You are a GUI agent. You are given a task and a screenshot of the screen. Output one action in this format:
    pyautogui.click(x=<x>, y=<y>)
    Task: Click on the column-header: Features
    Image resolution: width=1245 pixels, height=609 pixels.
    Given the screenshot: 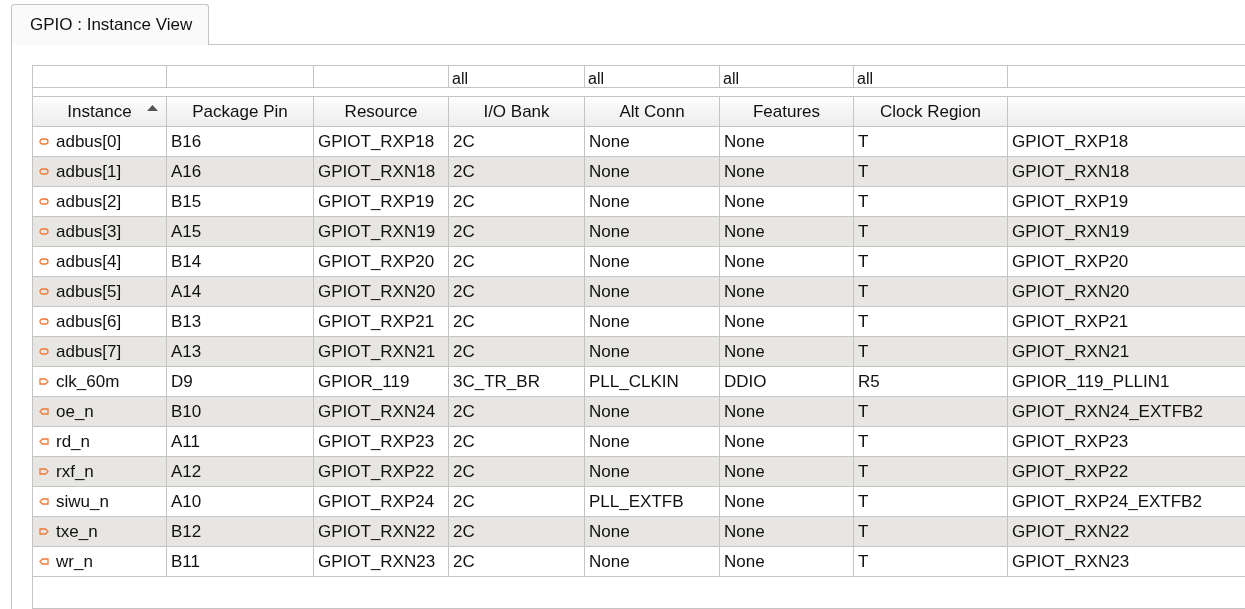 What is the action you would take?
    pyautogui.click(x=787, y=111)
    